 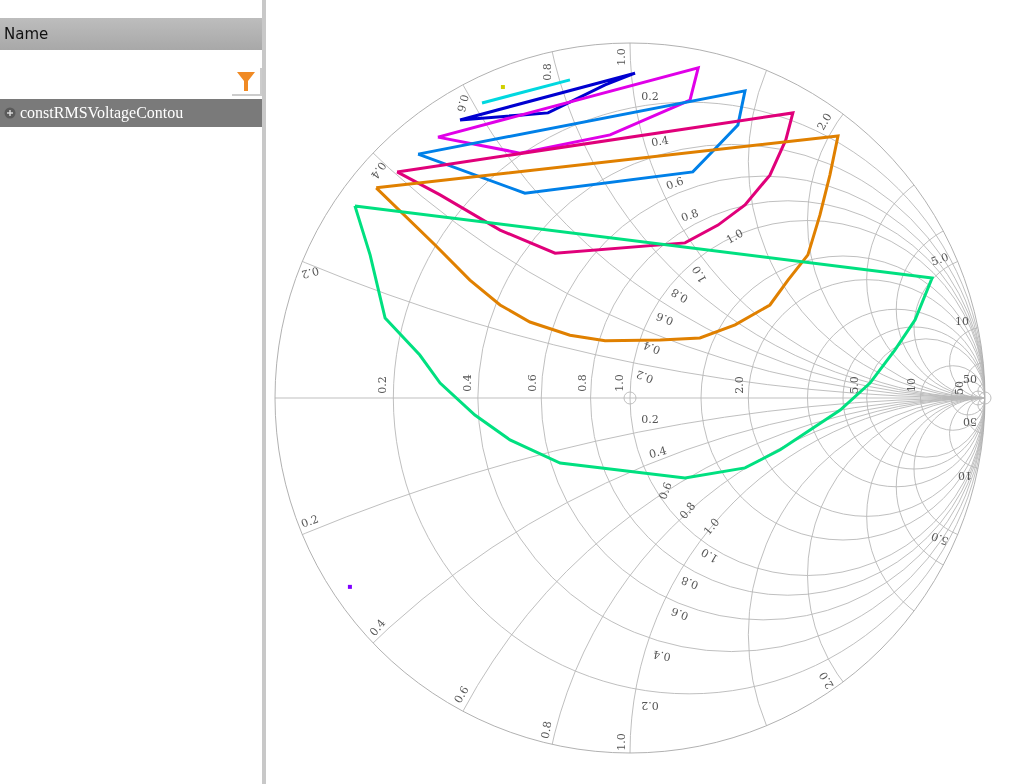 What do you see at coordinates (10, 113) in the screenshot?
I see `expand-icon` at bounding box center [10, 113].